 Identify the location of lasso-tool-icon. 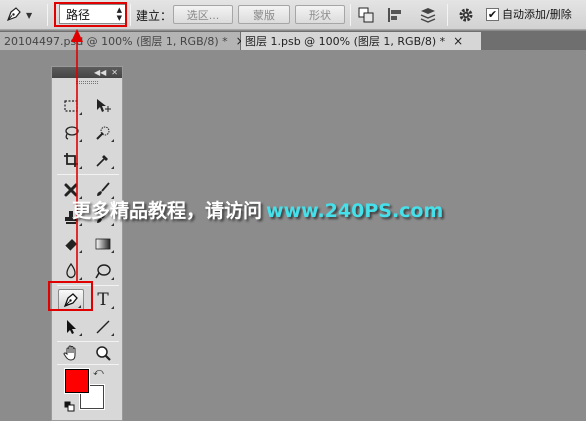
(71, 133).